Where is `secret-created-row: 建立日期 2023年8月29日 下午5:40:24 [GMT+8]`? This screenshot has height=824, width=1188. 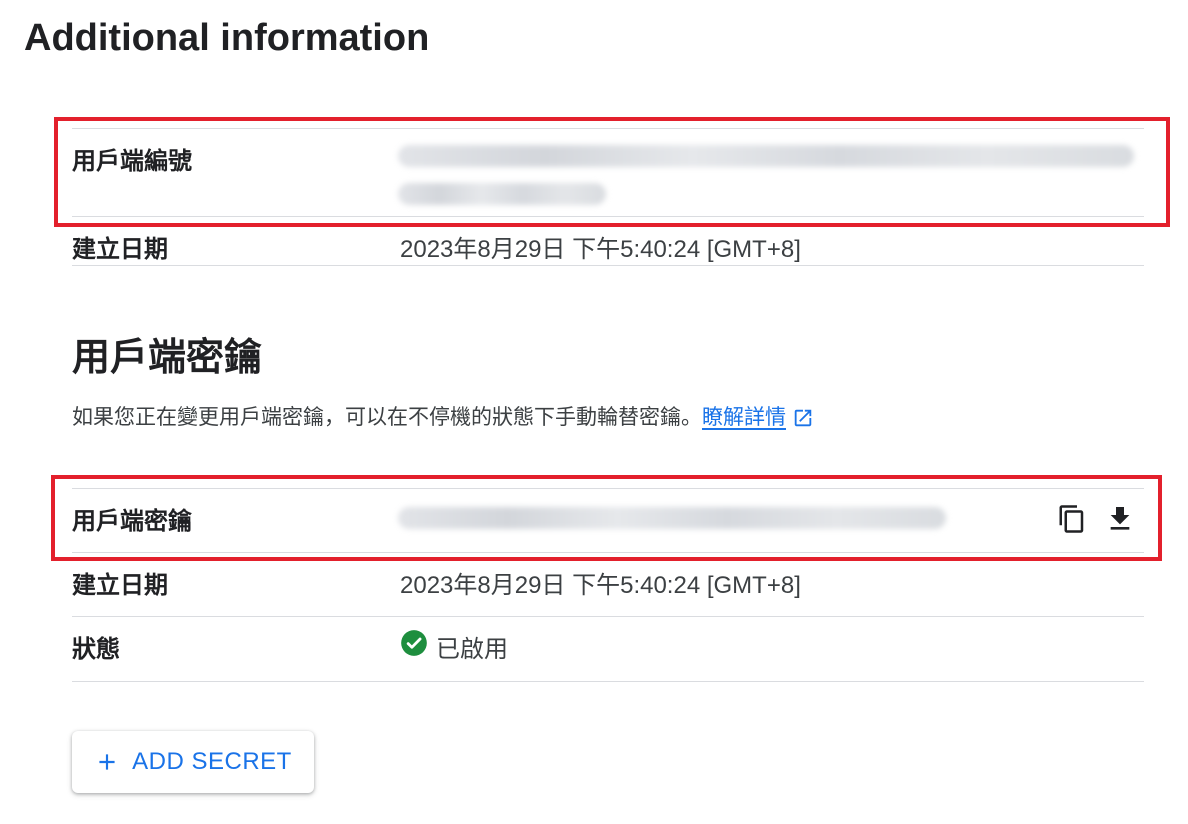 secret-created-row: 建立日期 2023年8月29日 下午5:40:24 [GMT+8] is located at coordinates (608, 584).